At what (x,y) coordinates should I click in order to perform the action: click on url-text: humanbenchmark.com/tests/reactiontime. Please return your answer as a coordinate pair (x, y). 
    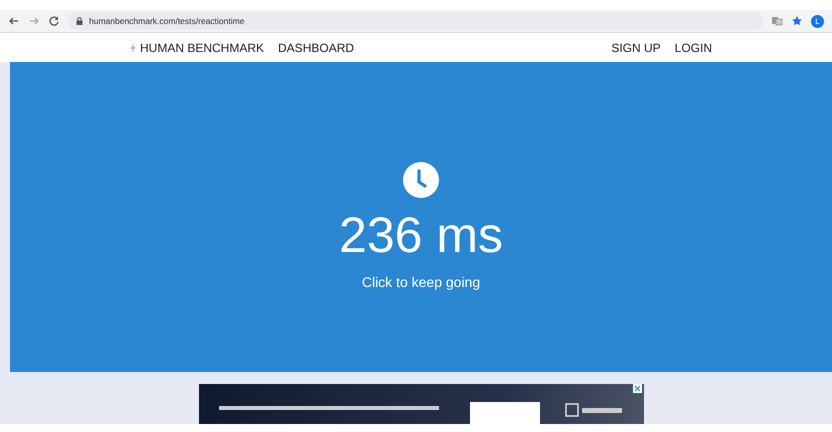
    Looking at the image, I should click on (166, 21).